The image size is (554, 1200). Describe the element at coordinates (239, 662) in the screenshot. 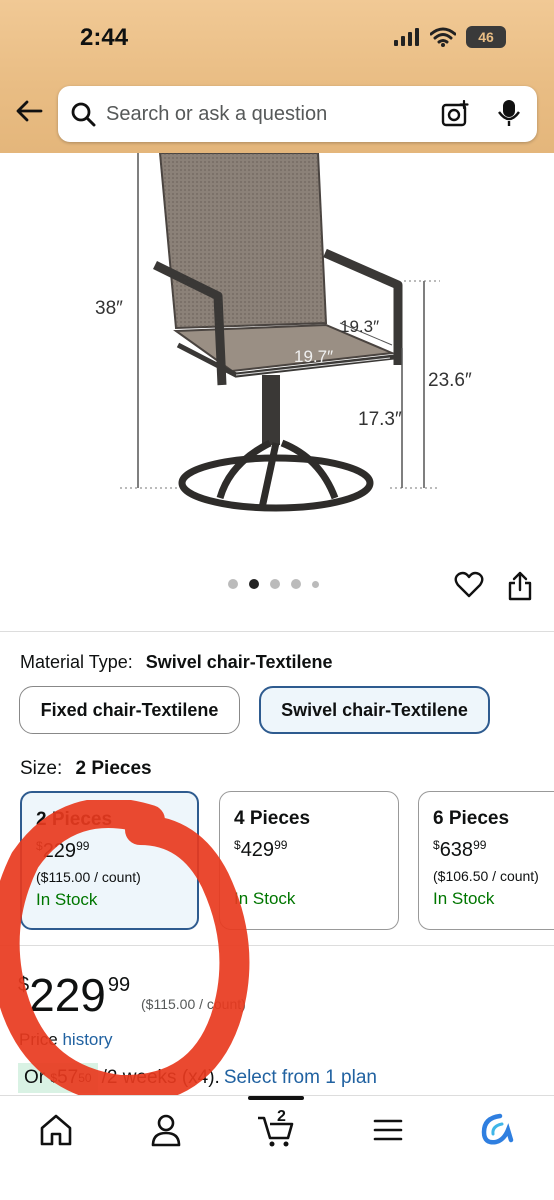

I see `material-type-selected: Swivel chair-Textilene` at that location.